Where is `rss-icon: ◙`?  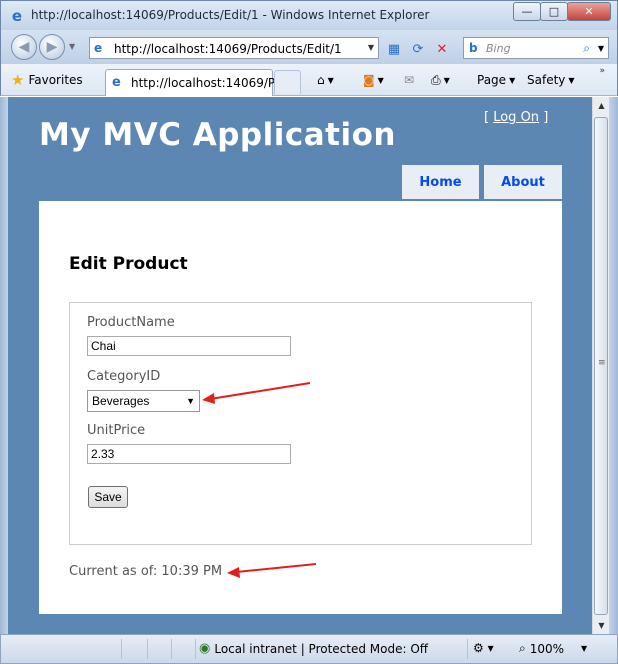 rss-icon: ◙ is located at coordinates (369, 80).